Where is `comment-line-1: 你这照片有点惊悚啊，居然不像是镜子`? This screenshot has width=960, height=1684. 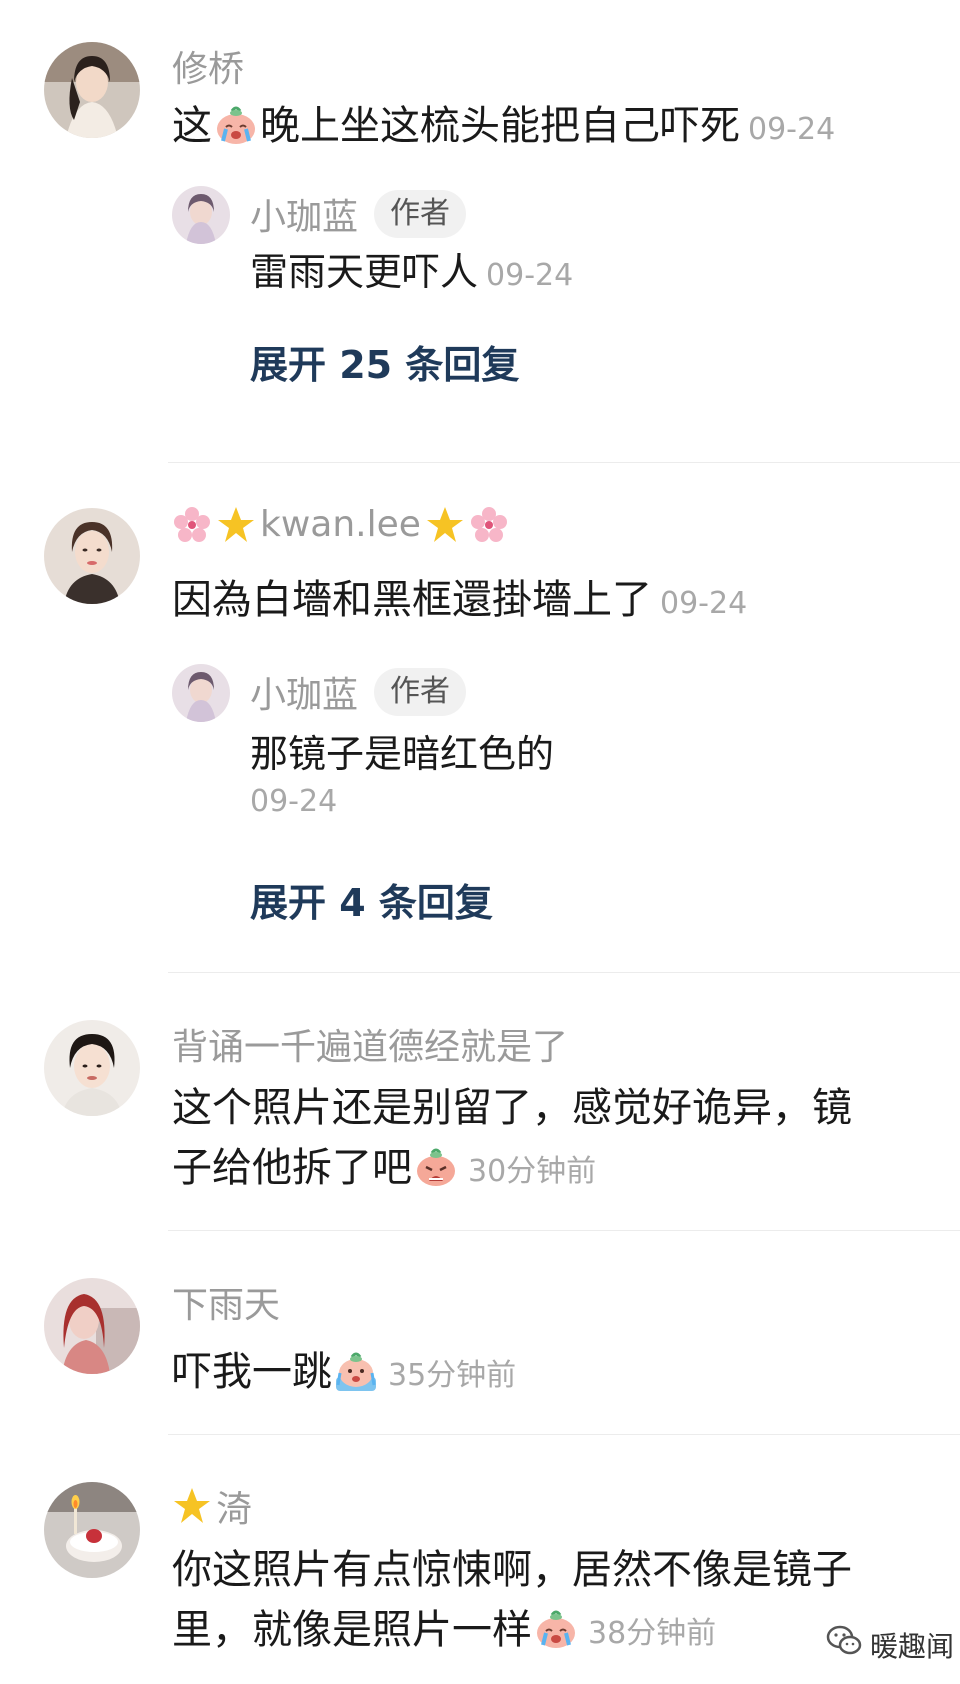 comment-line-1: 你这照片有点惊悚啊，居然不像是镜子 is located at coordinates (512, 1570).